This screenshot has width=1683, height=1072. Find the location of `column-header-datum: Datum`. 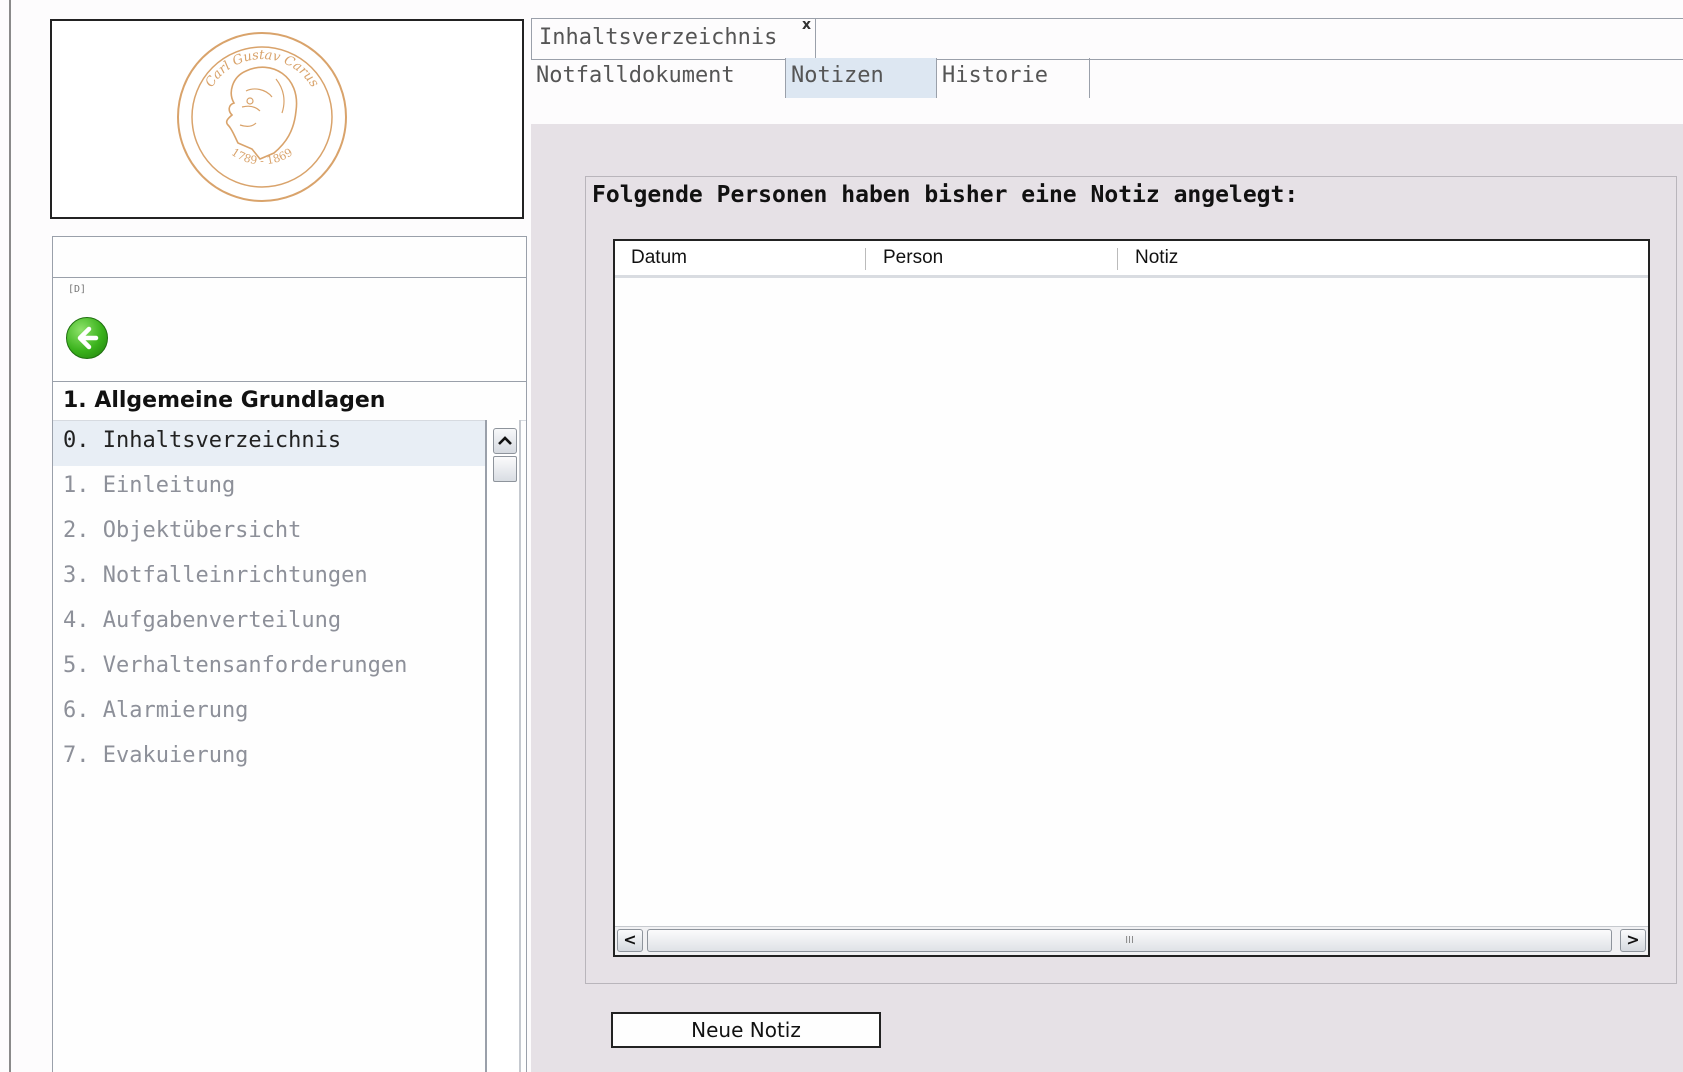

column-header-datum: Datum is located at coordinates (659, 258).